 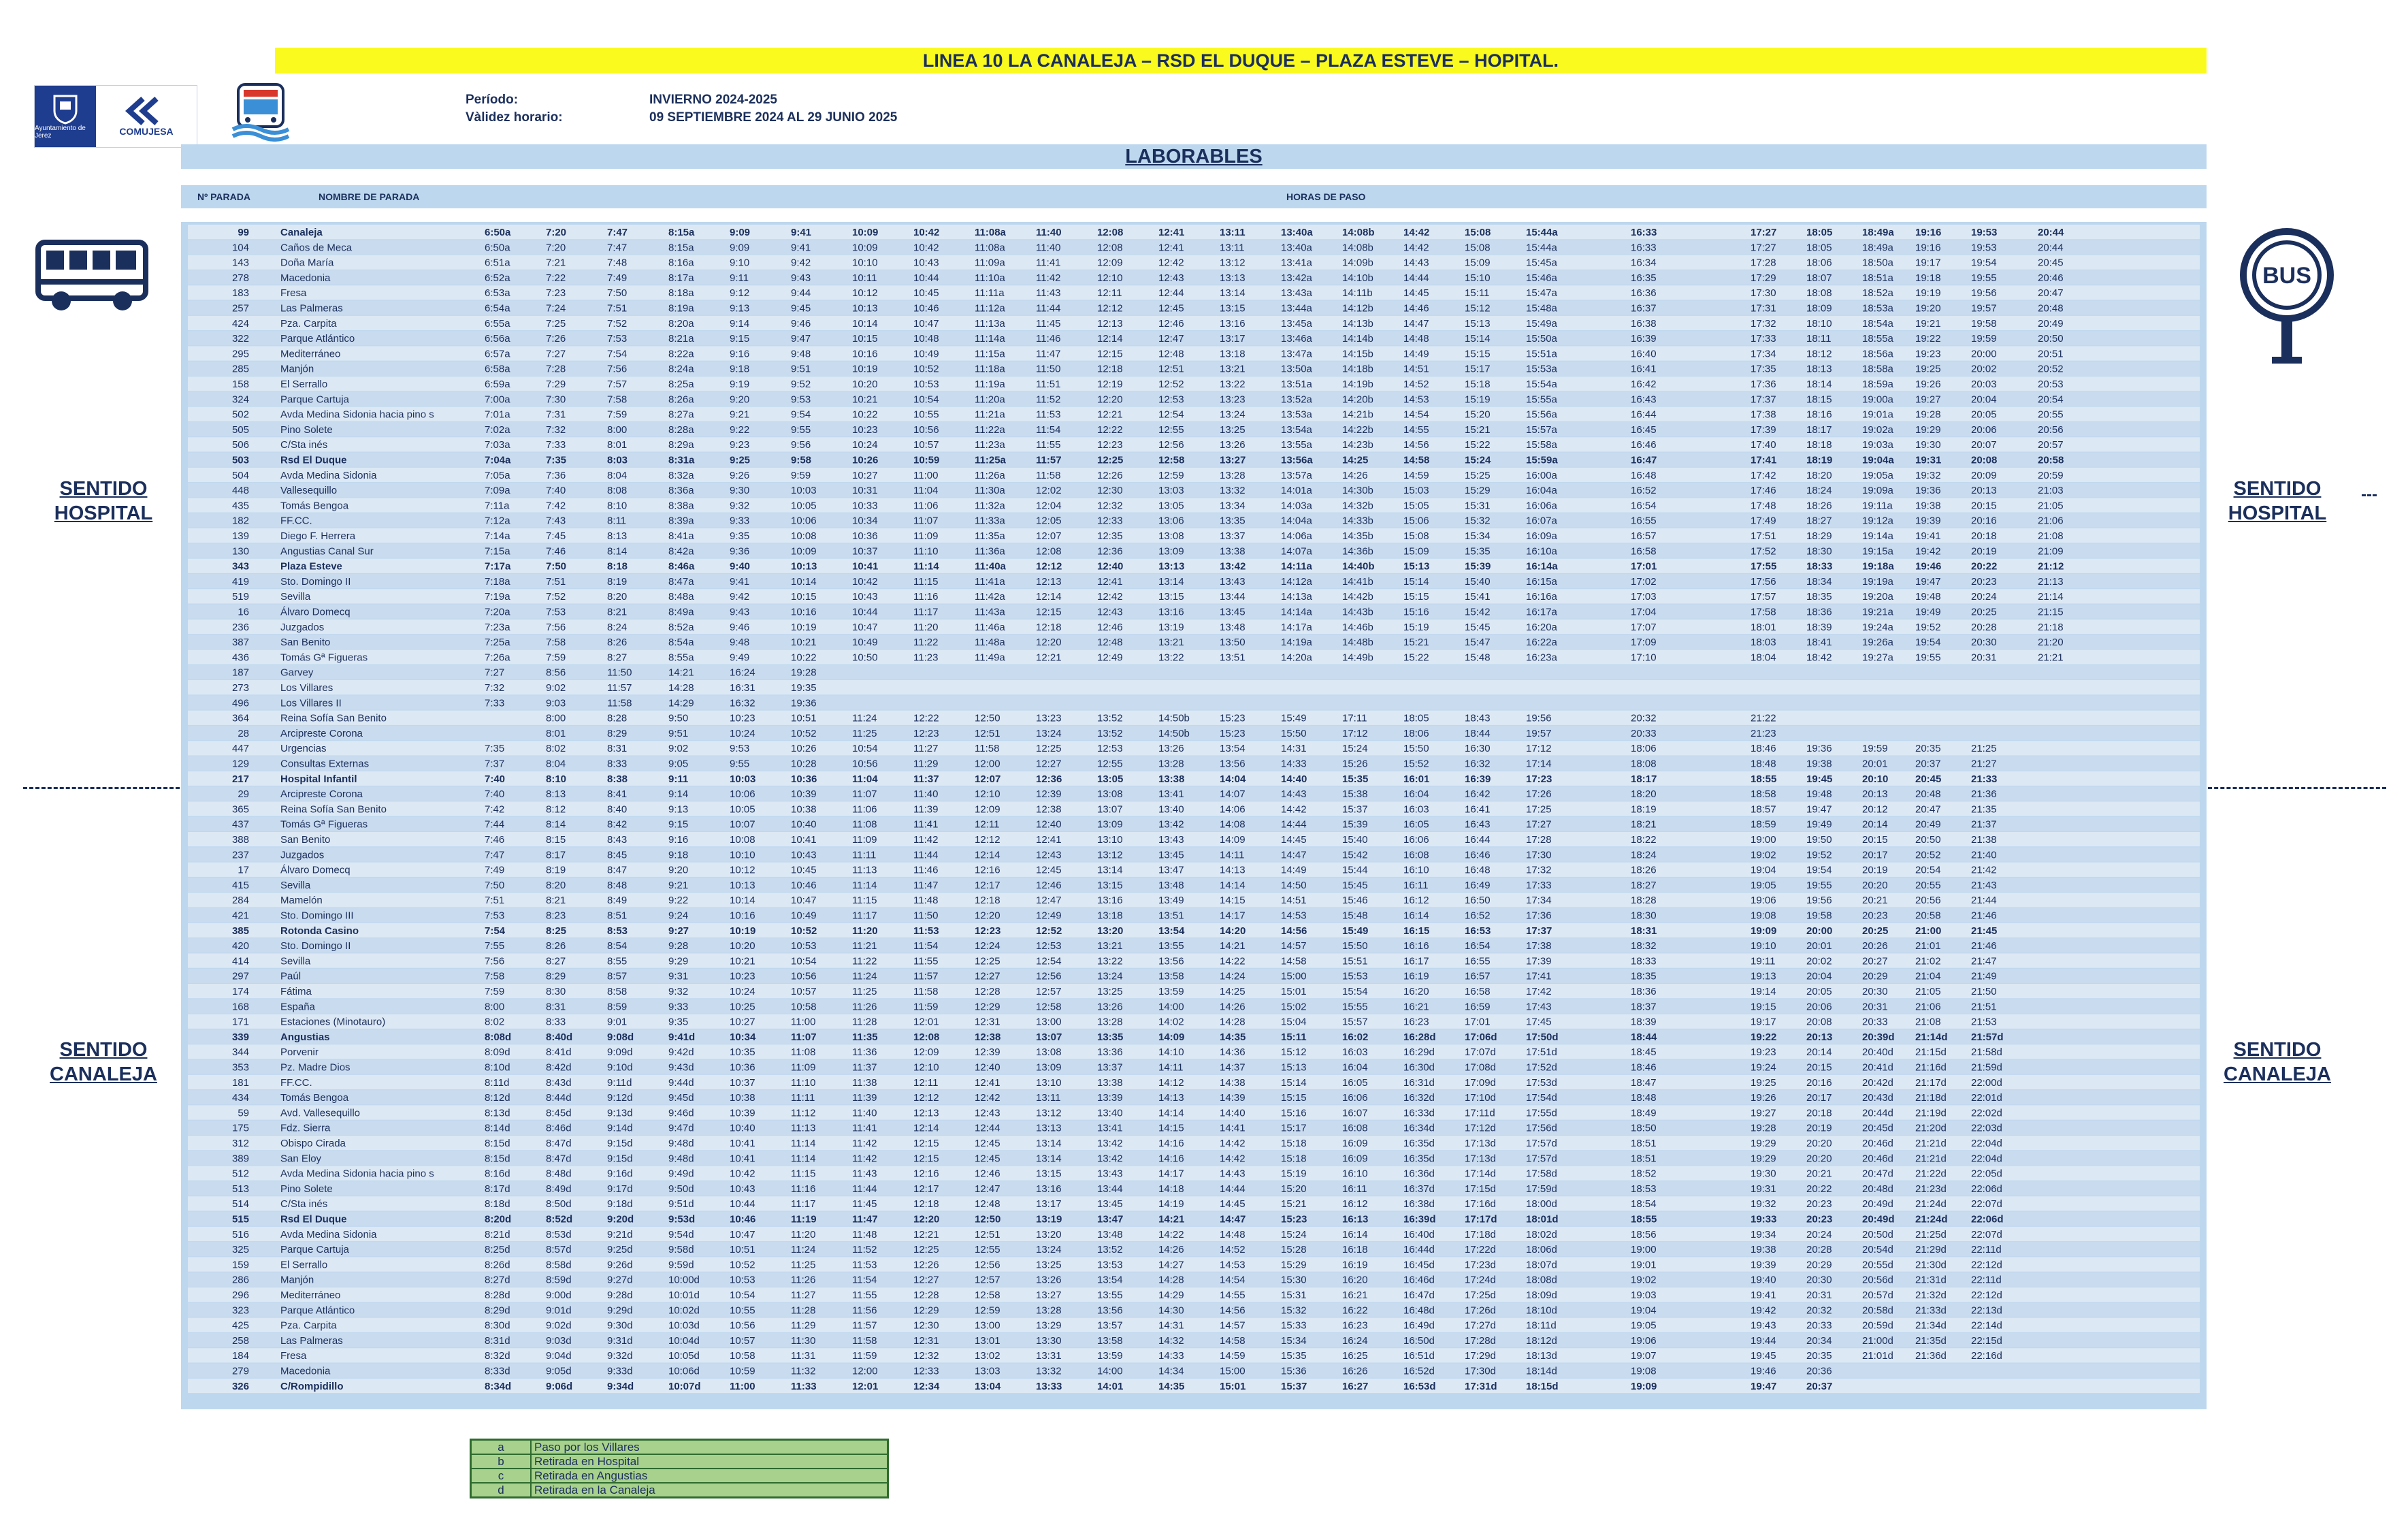 I want to click on time-cell: 11:00, so click(x=742, y=1387).